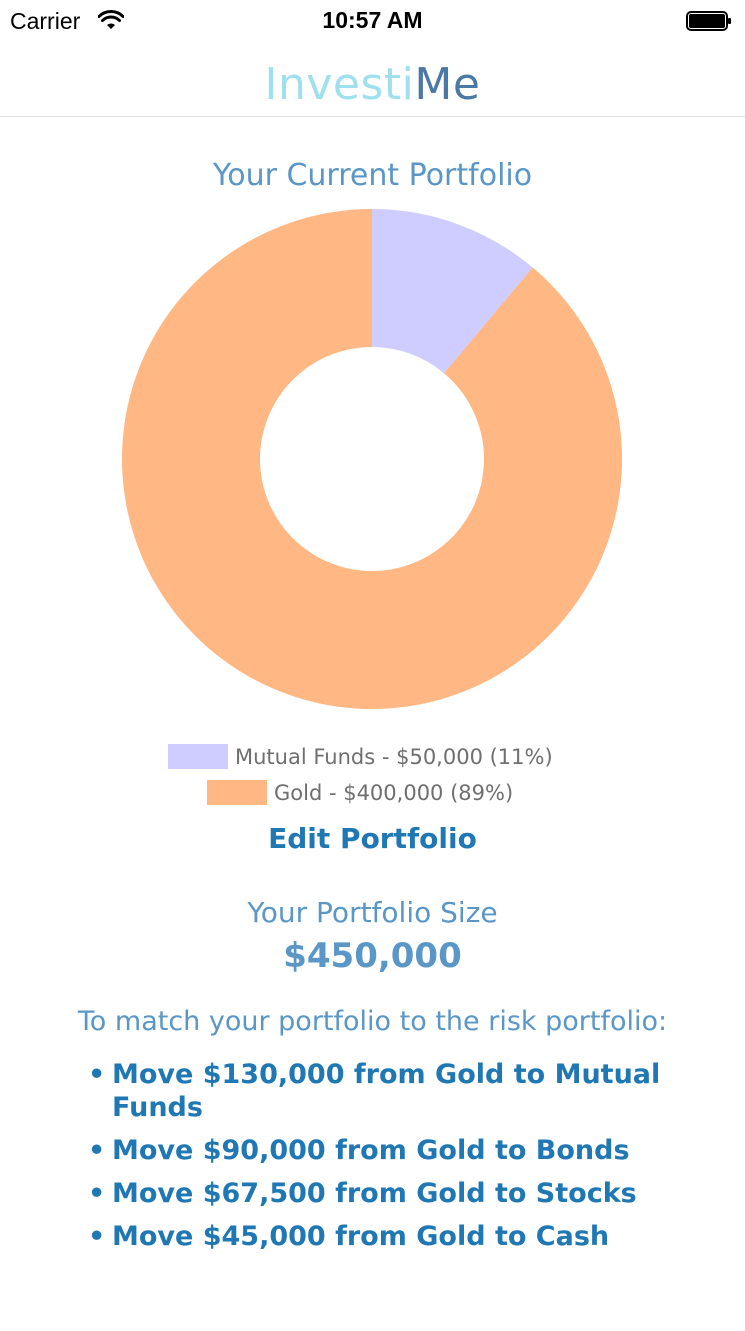  Describe the element at coordinates (339, 84) in the screenshot. I see `app-title-part1: Investi` at that location.